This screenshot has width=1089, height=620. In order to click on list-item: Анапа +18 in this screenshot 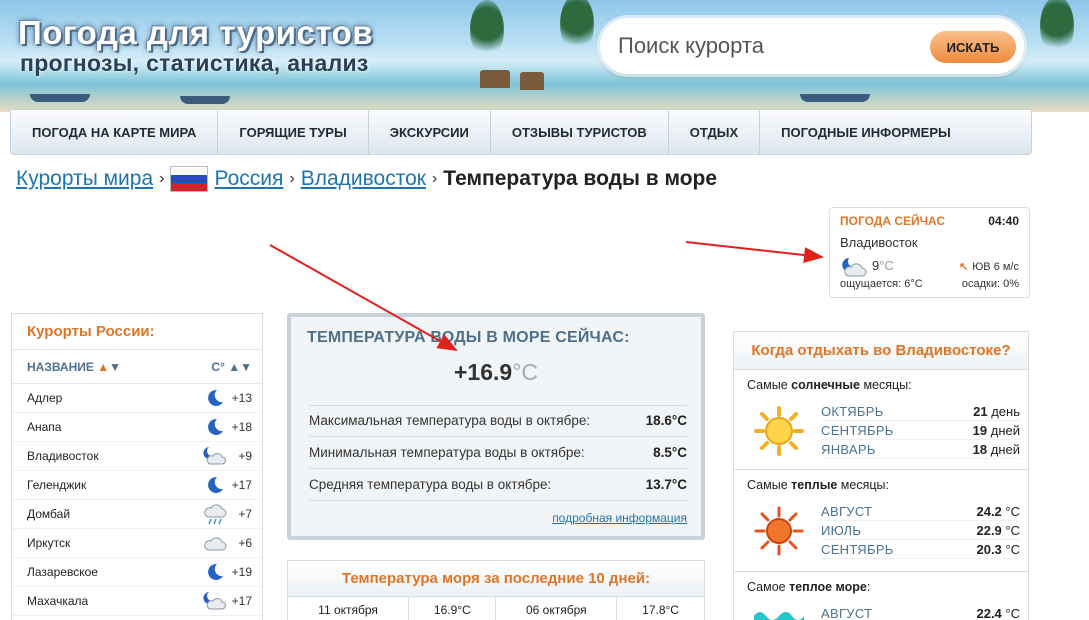, I will do `click(137, 427)`.